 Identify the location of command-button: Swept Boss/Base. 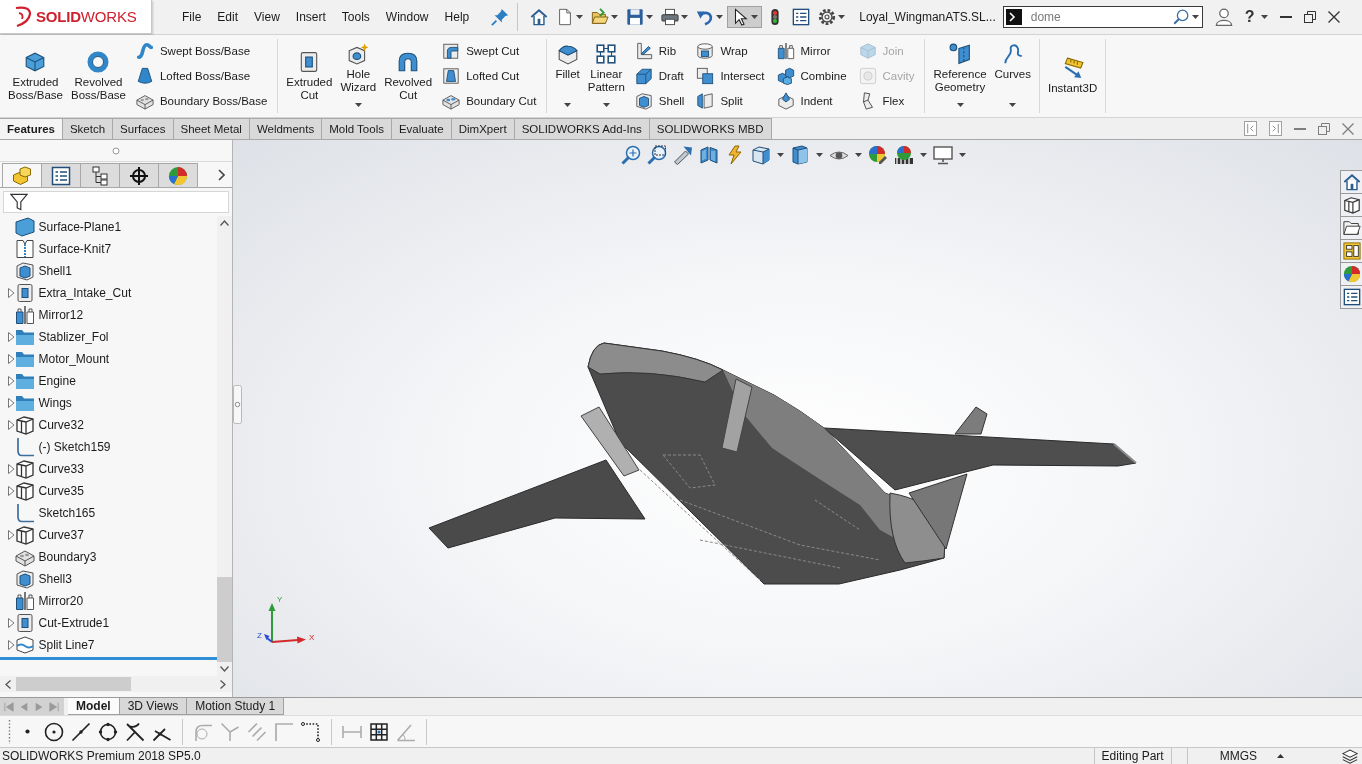
(201, 51).